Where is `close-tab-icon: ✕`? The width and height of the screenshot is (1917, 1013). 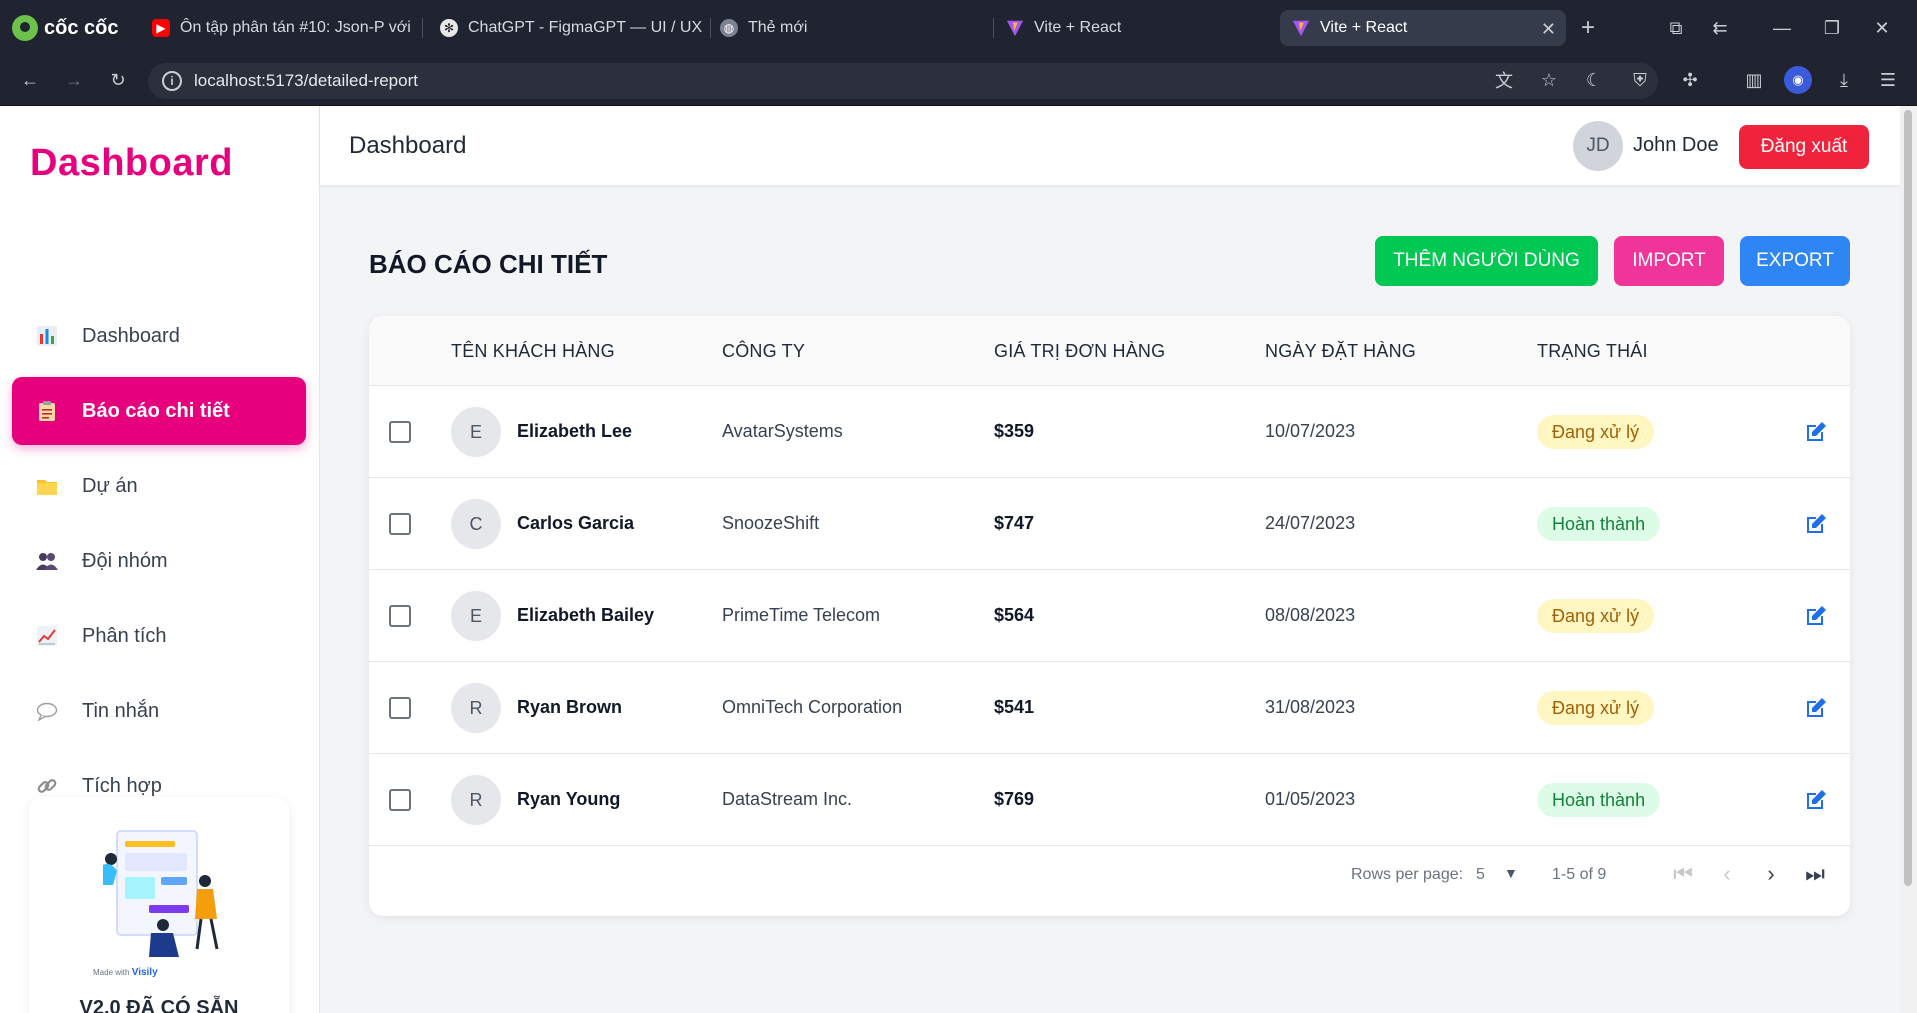 close-tab-icon: ✕ is located at coordinates (1548, 29).